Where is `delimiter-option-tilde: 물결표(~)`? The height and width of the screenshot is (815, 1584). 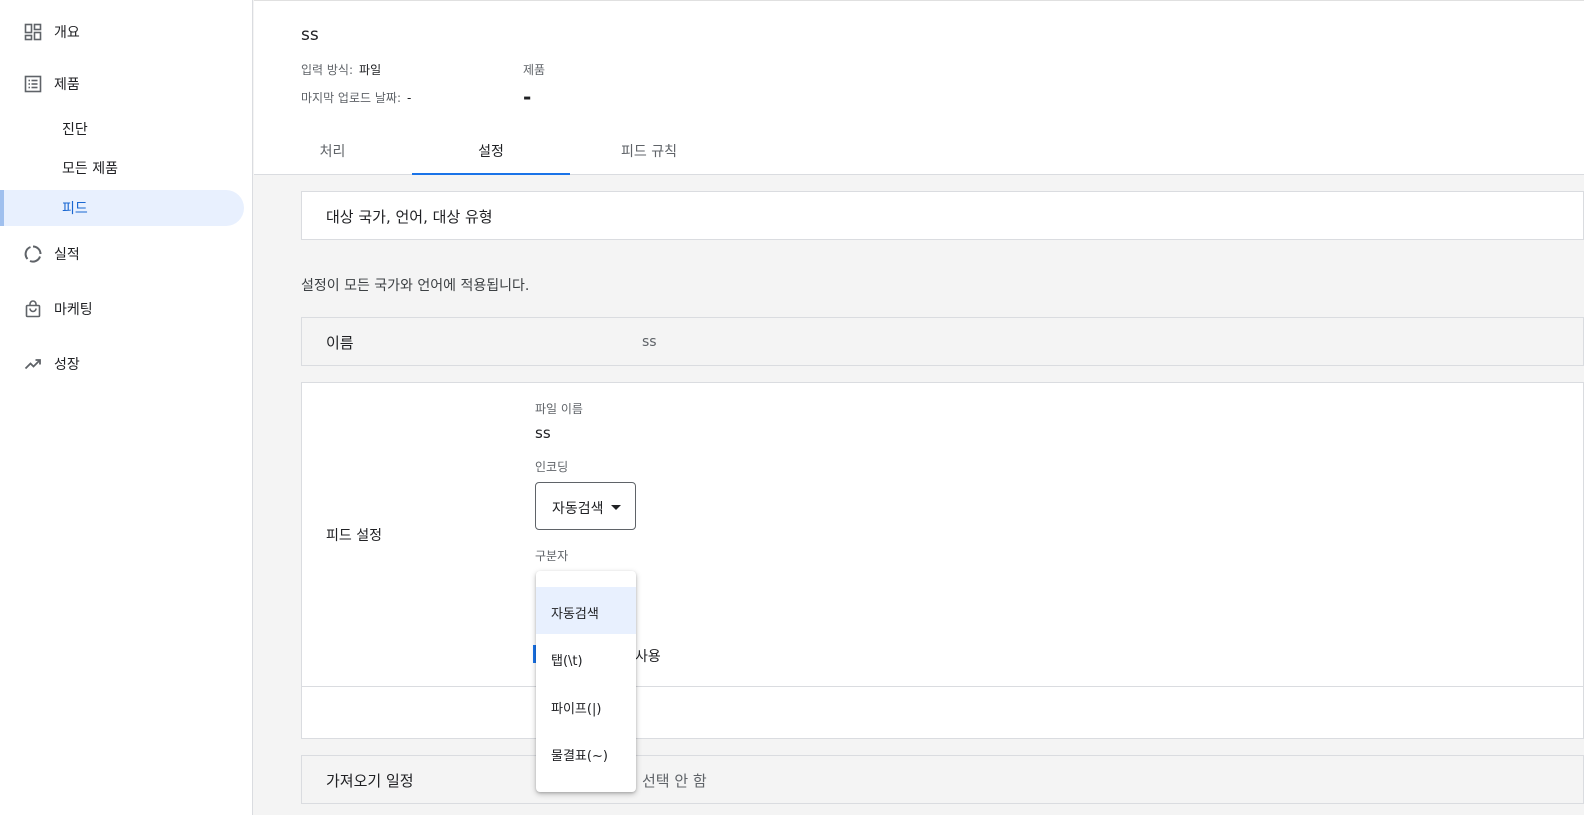 delimiter-option-tilde: 물결표(~) is located at coordinates (586, 752).